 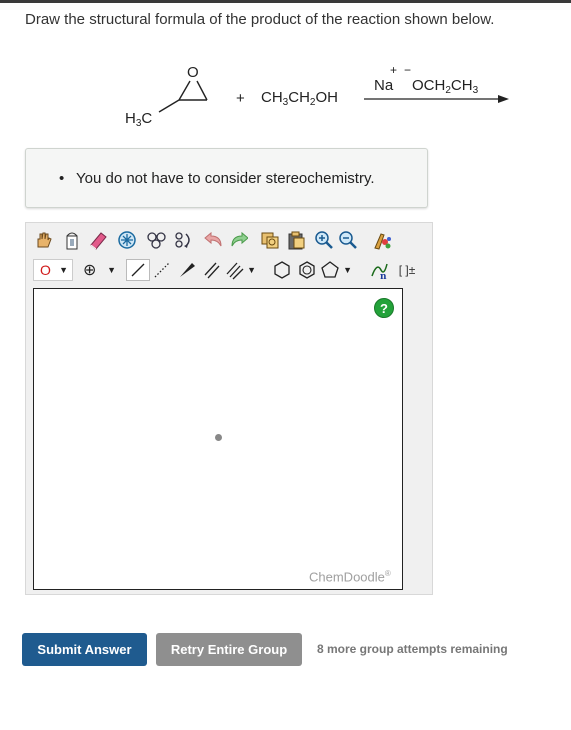 I want to click on submit-answer-button: Submit Answer, so click(x=84, y=649).